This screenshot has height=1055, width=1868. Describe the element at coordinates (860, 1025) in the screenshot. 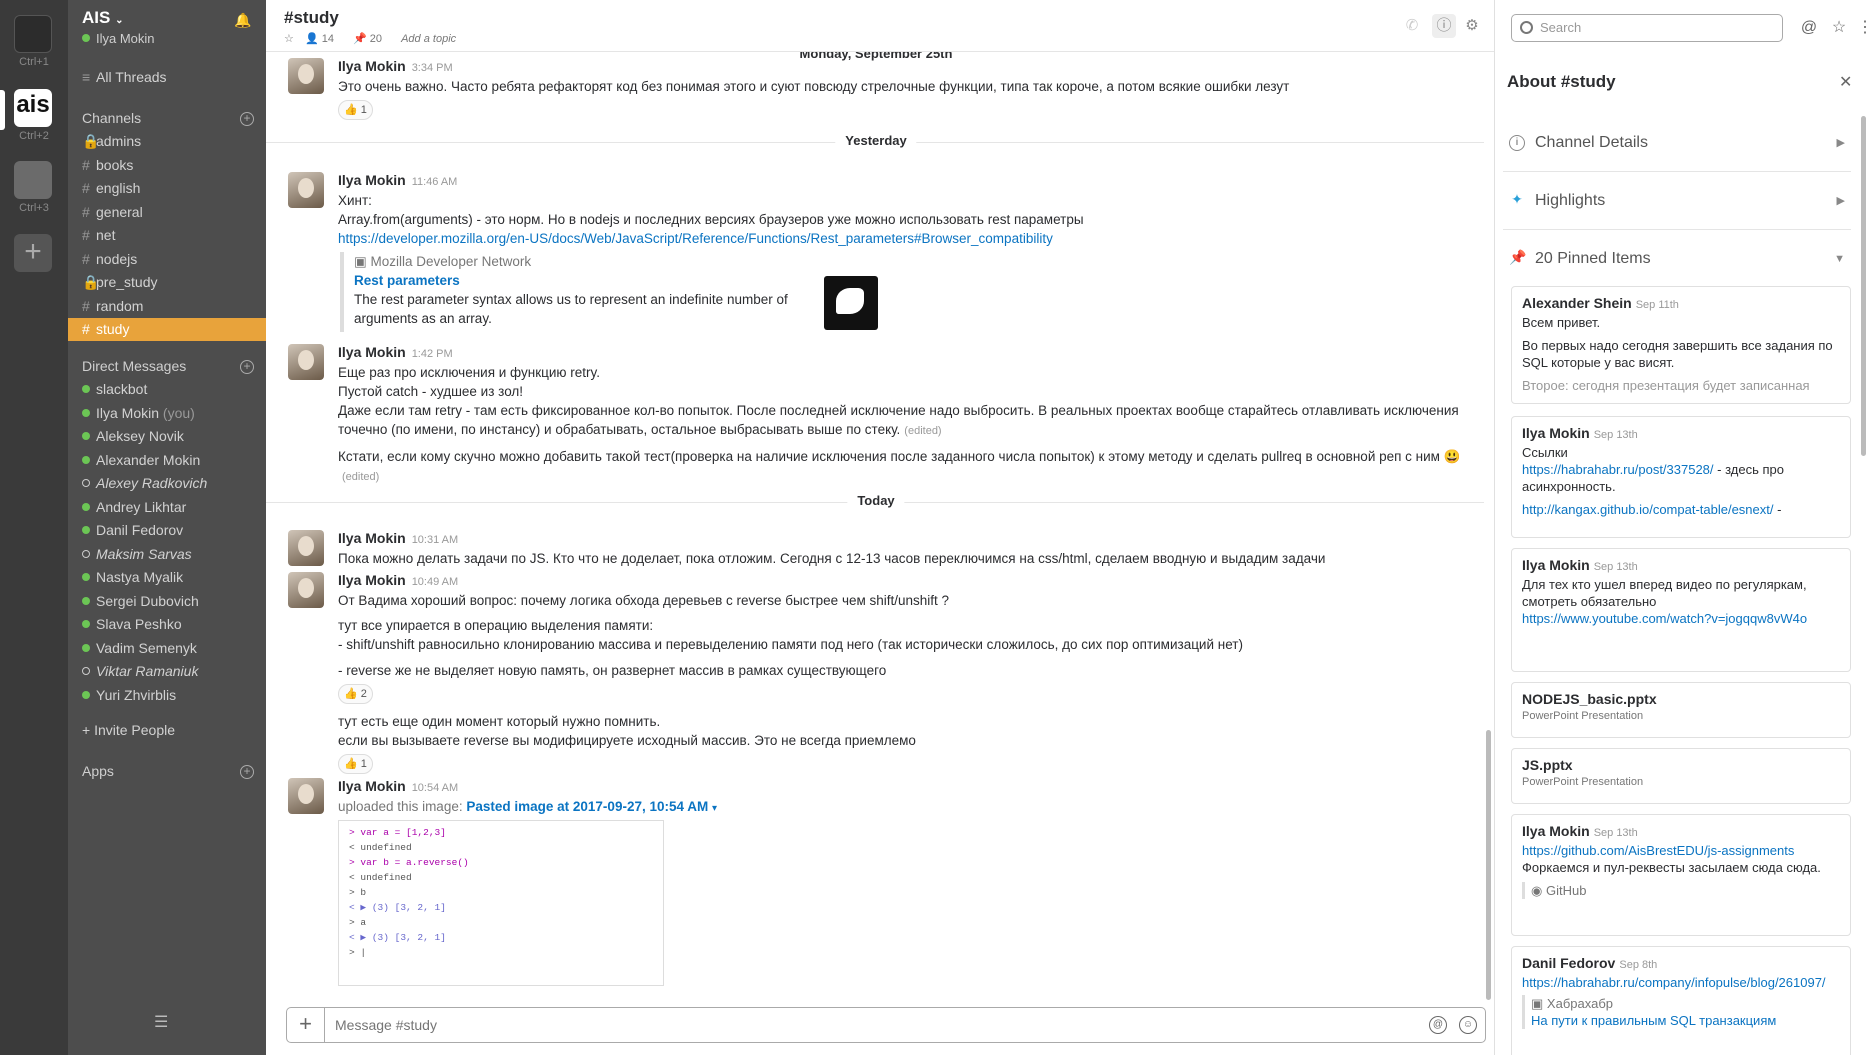

I see `message-input` at that location.